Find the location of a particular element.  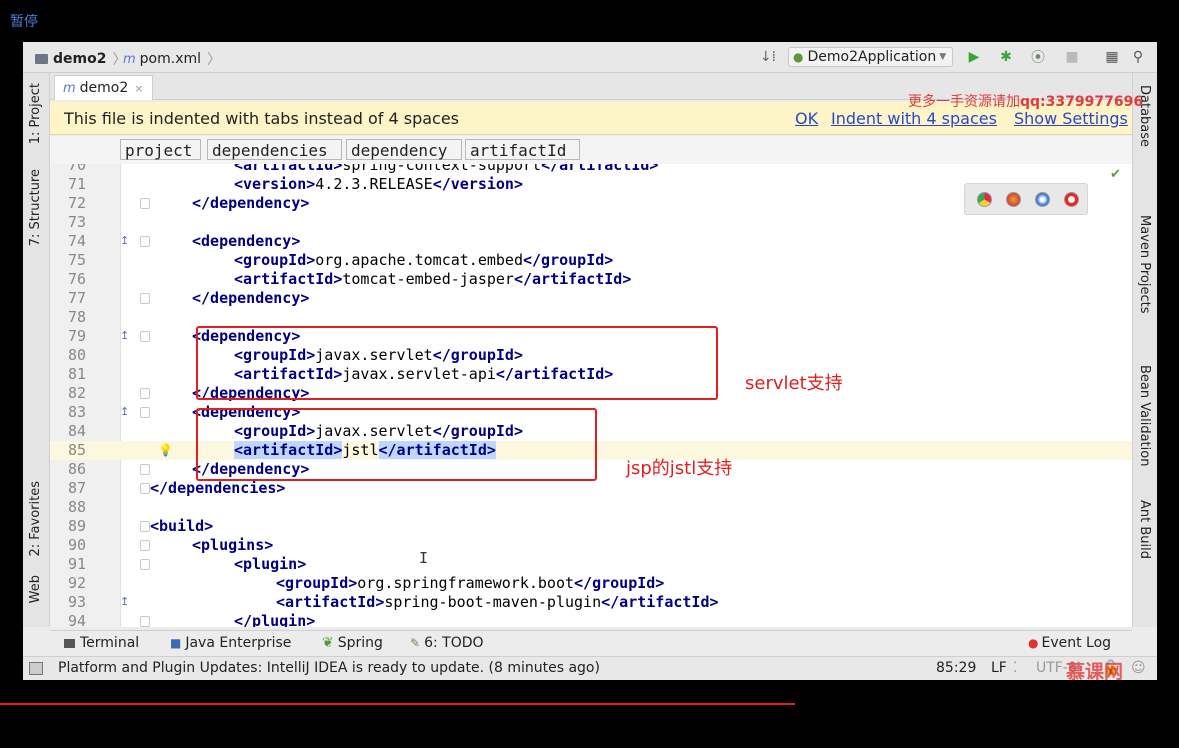

toggle-tool-windows-icon is located at coordinates (36, 668).